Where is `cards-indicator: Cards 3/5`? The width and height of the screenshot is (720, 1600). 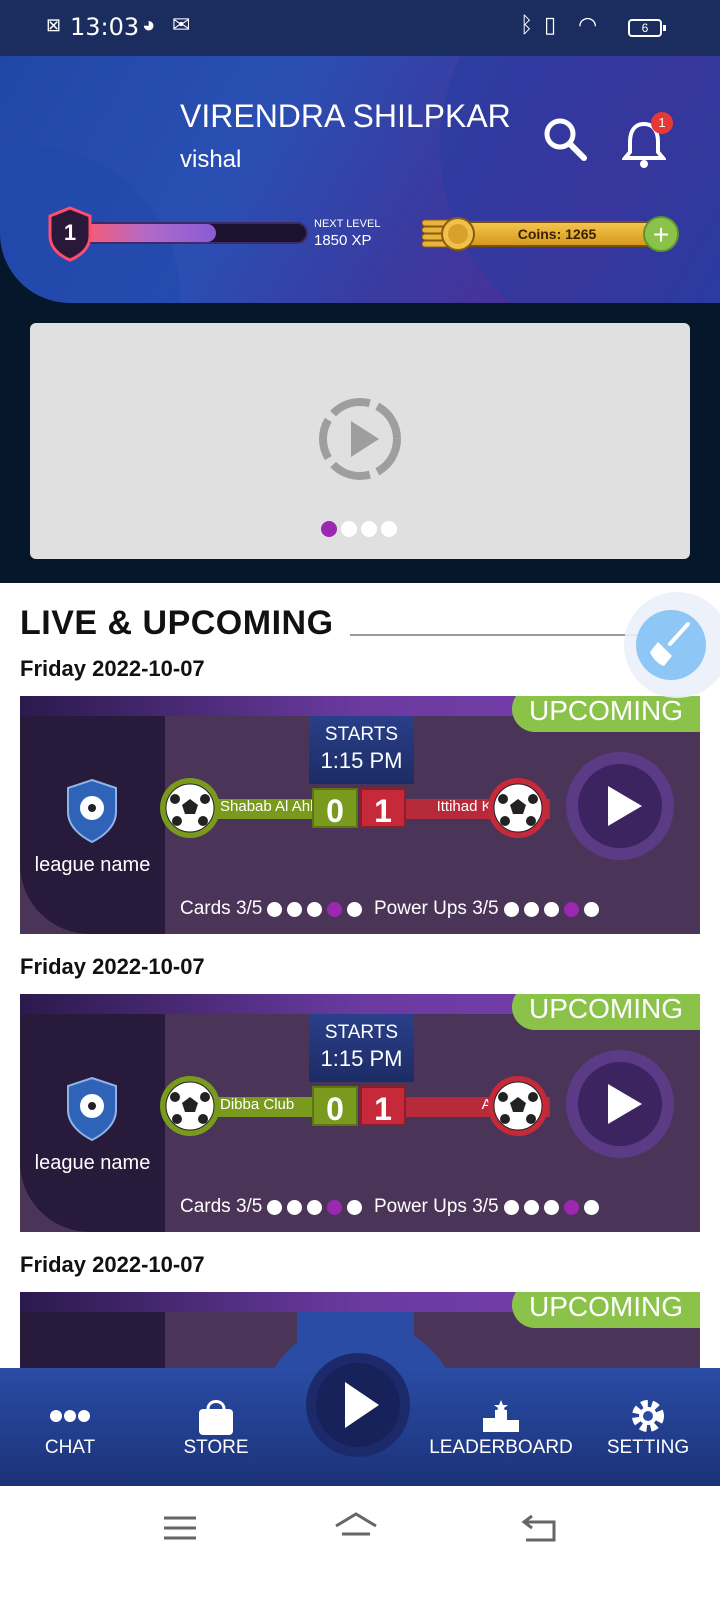
cards-indicator: Cards 3/5 is located at coordinates (271, 1207).